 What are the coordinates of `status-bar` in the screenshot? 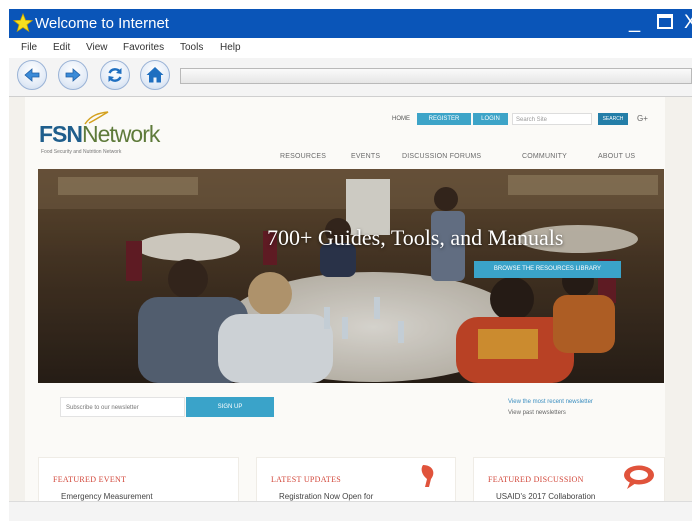 It's located at (350, 511).